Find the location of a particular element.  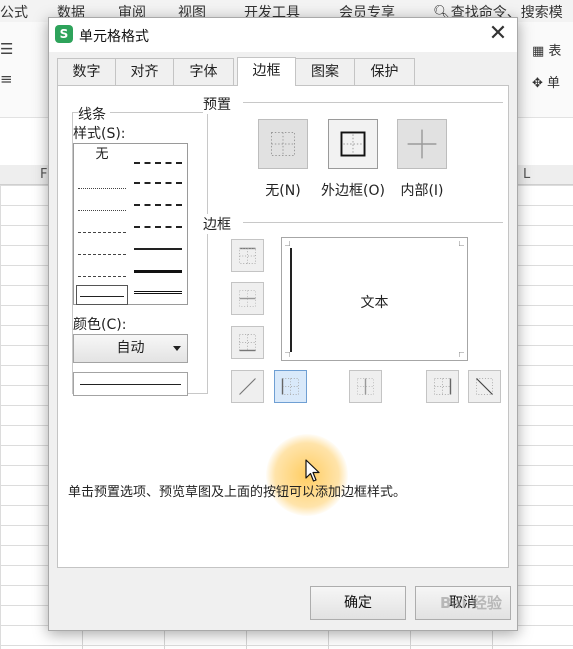

border-top-button is located at coordinates (247, 255).